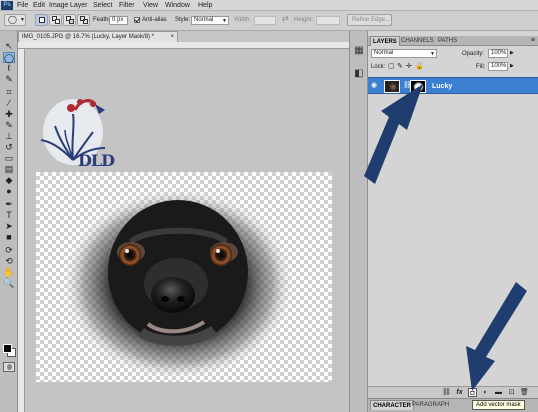  I want to click on menu-select: Select, so click(102, 5).